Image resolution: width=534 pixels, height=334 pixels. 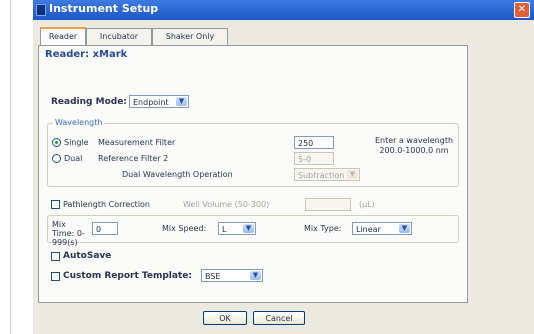 What do you see at coordinates (79, 122) in the screenshot?
I see `wavelength-legend: Wavelength` at bounding box center [79, 122].